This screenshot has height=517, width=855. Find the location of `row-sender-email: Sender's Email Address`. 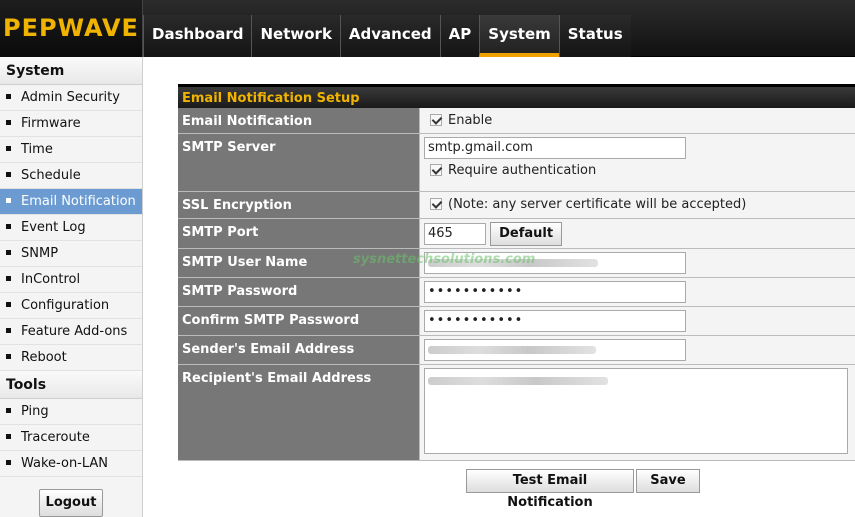

row-sender-email: Sender's Email Address is located at coordinates (516, 350).